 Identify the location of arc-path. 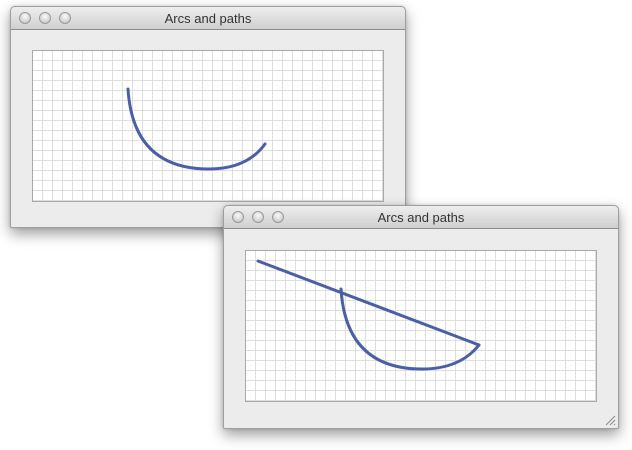
(196, 129).